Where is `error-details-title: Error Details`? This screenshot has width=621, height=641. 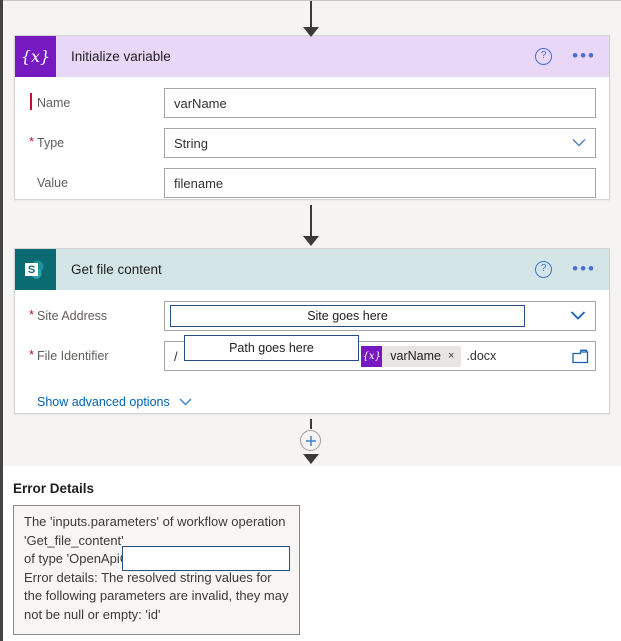
error-details-title: Error Details is located at coordinates (54, 488).